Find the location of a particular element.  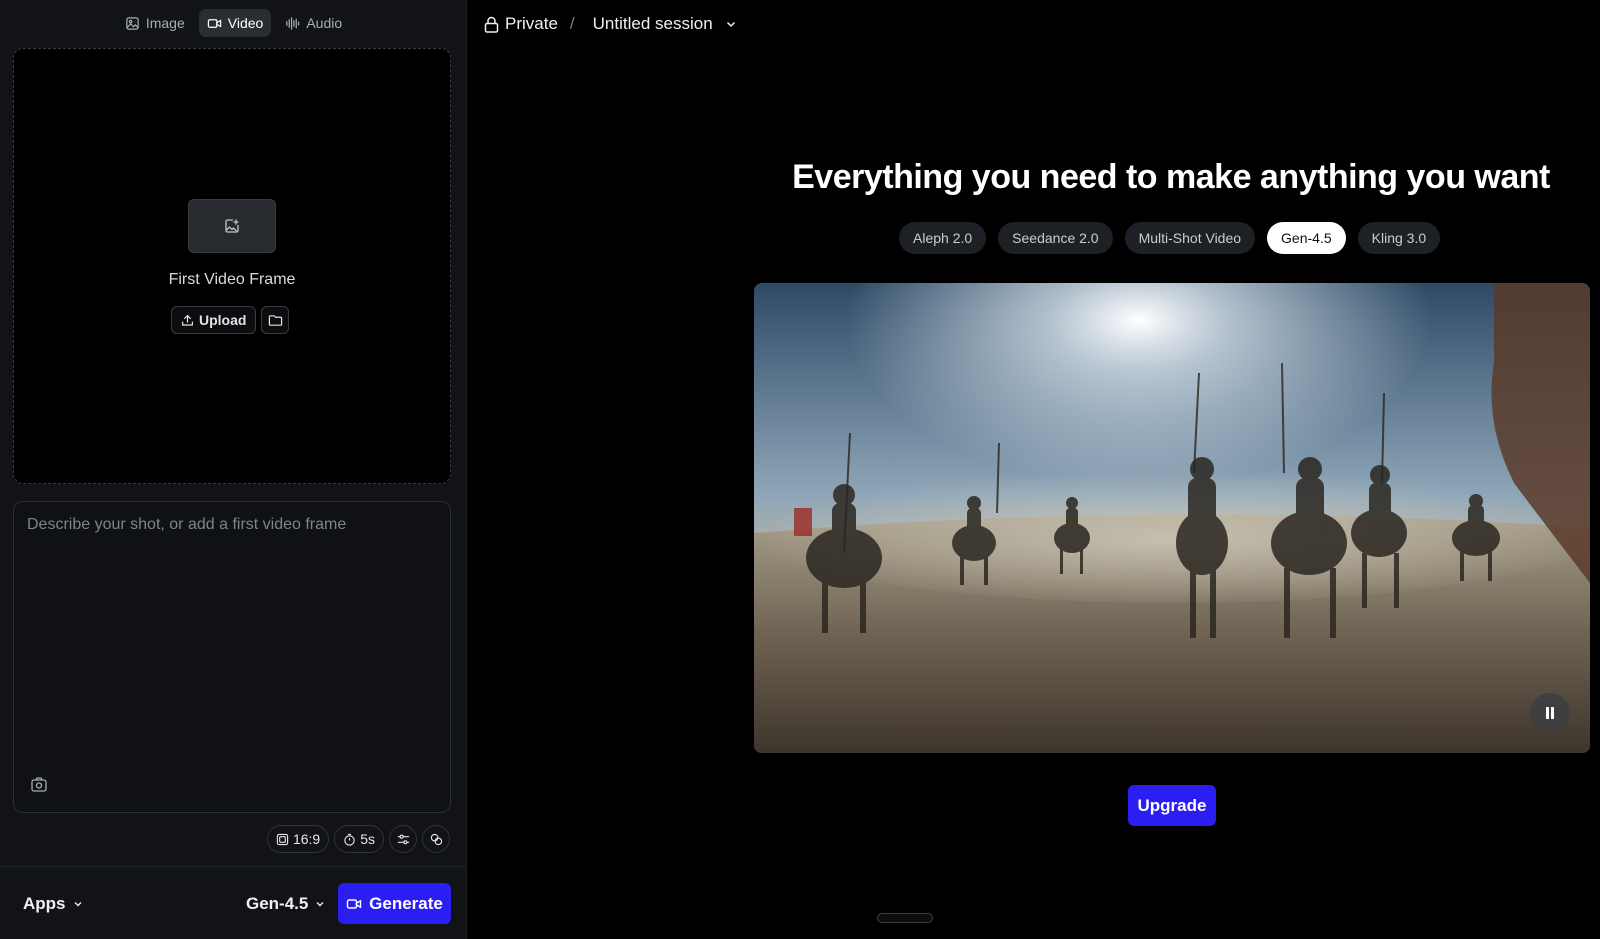

upload-icon is located at coordinates (187, 320).